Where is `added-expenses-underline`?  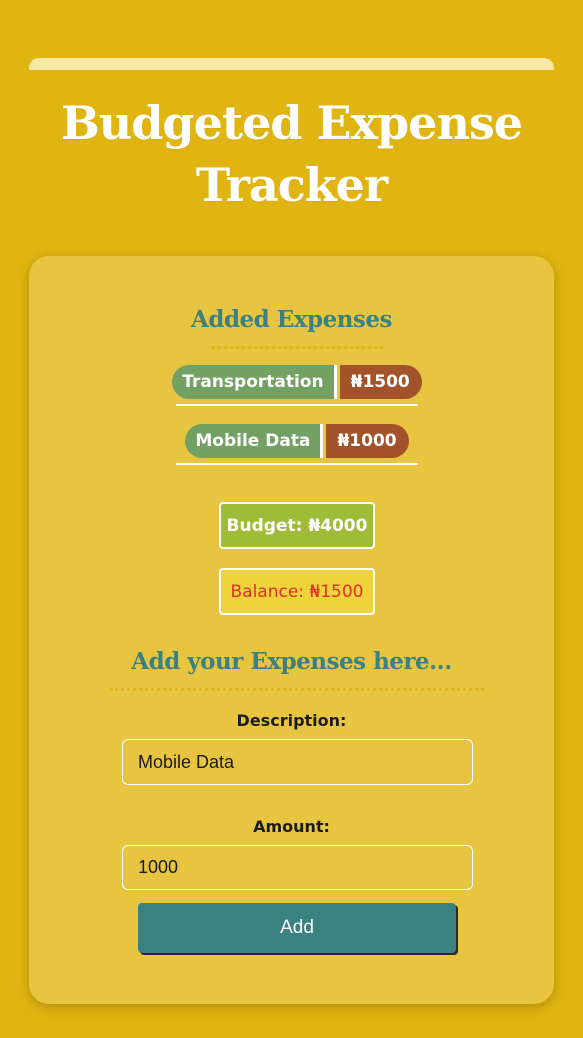
added-expenses-underline is located at coordinates (297, 347).